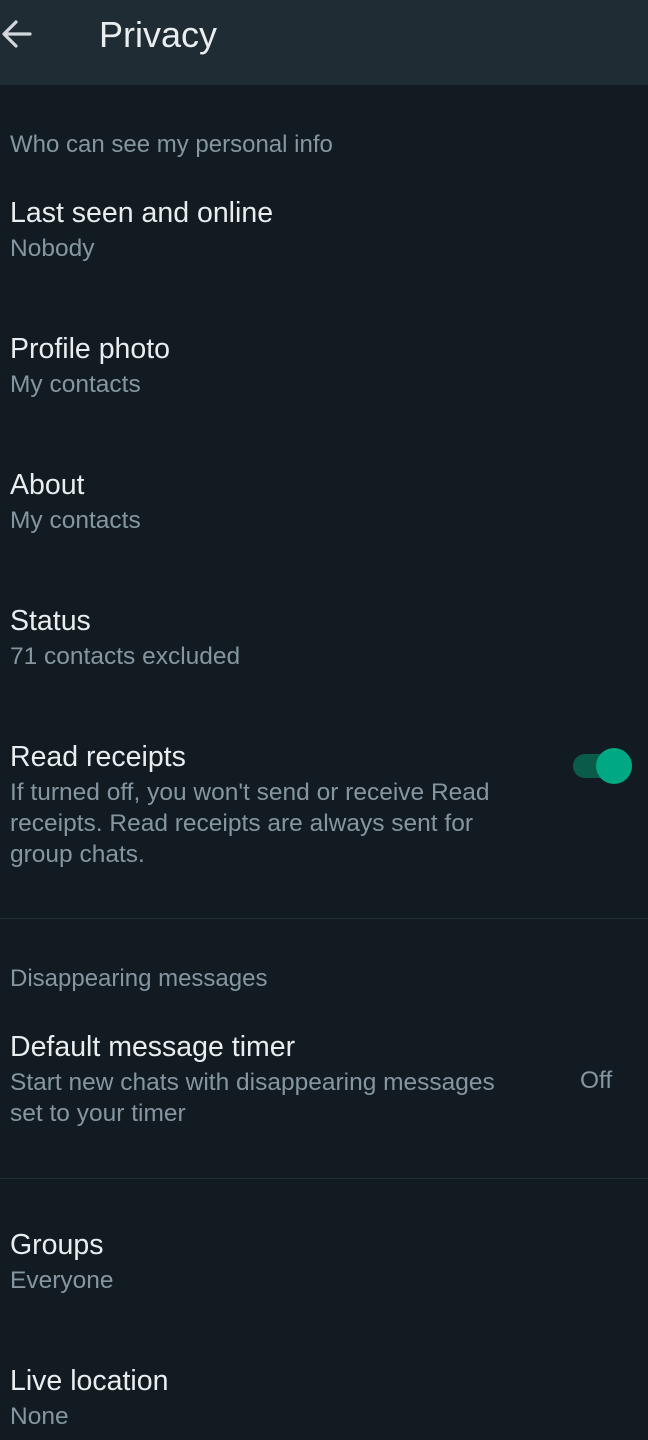 This screenshot has width=648, height=1440. What do you see at coordinates (158, 34) in the screenshot?
I see `page-title: Privacy` at bounding box center [158, 34].